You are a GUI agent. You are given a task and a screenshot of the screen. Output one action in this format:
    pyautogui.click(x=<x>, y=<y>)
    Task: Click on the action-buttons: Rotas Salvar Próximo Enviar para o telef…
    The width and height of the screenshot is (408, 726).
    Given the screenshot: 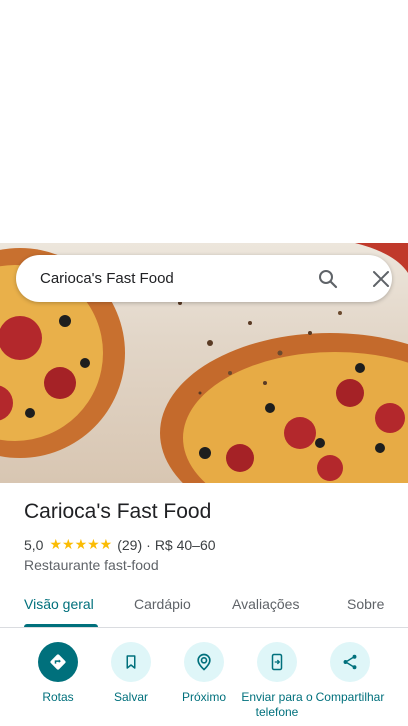 What is the action you would take?
    pyautogui.click(x=204, y=684)
    